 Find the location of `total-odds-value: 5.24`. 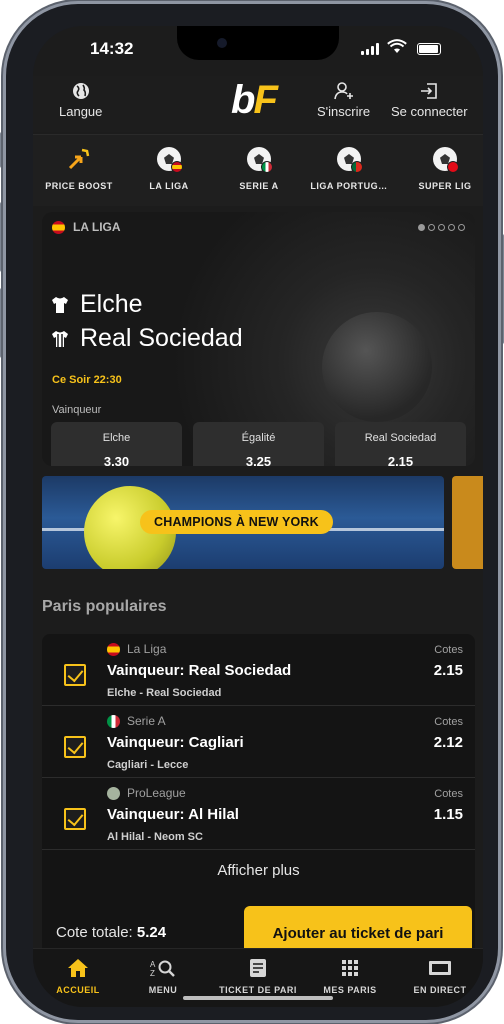

total-odds-value: 5.24 is located at coordinates (151, 932).